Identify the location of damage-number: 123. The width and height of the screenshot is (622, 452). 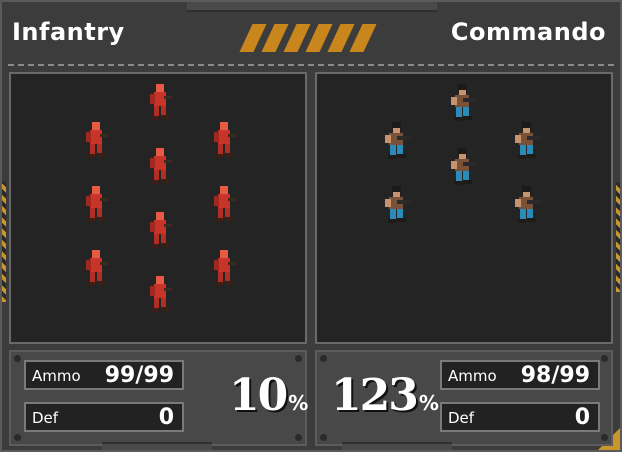
(375, 395).